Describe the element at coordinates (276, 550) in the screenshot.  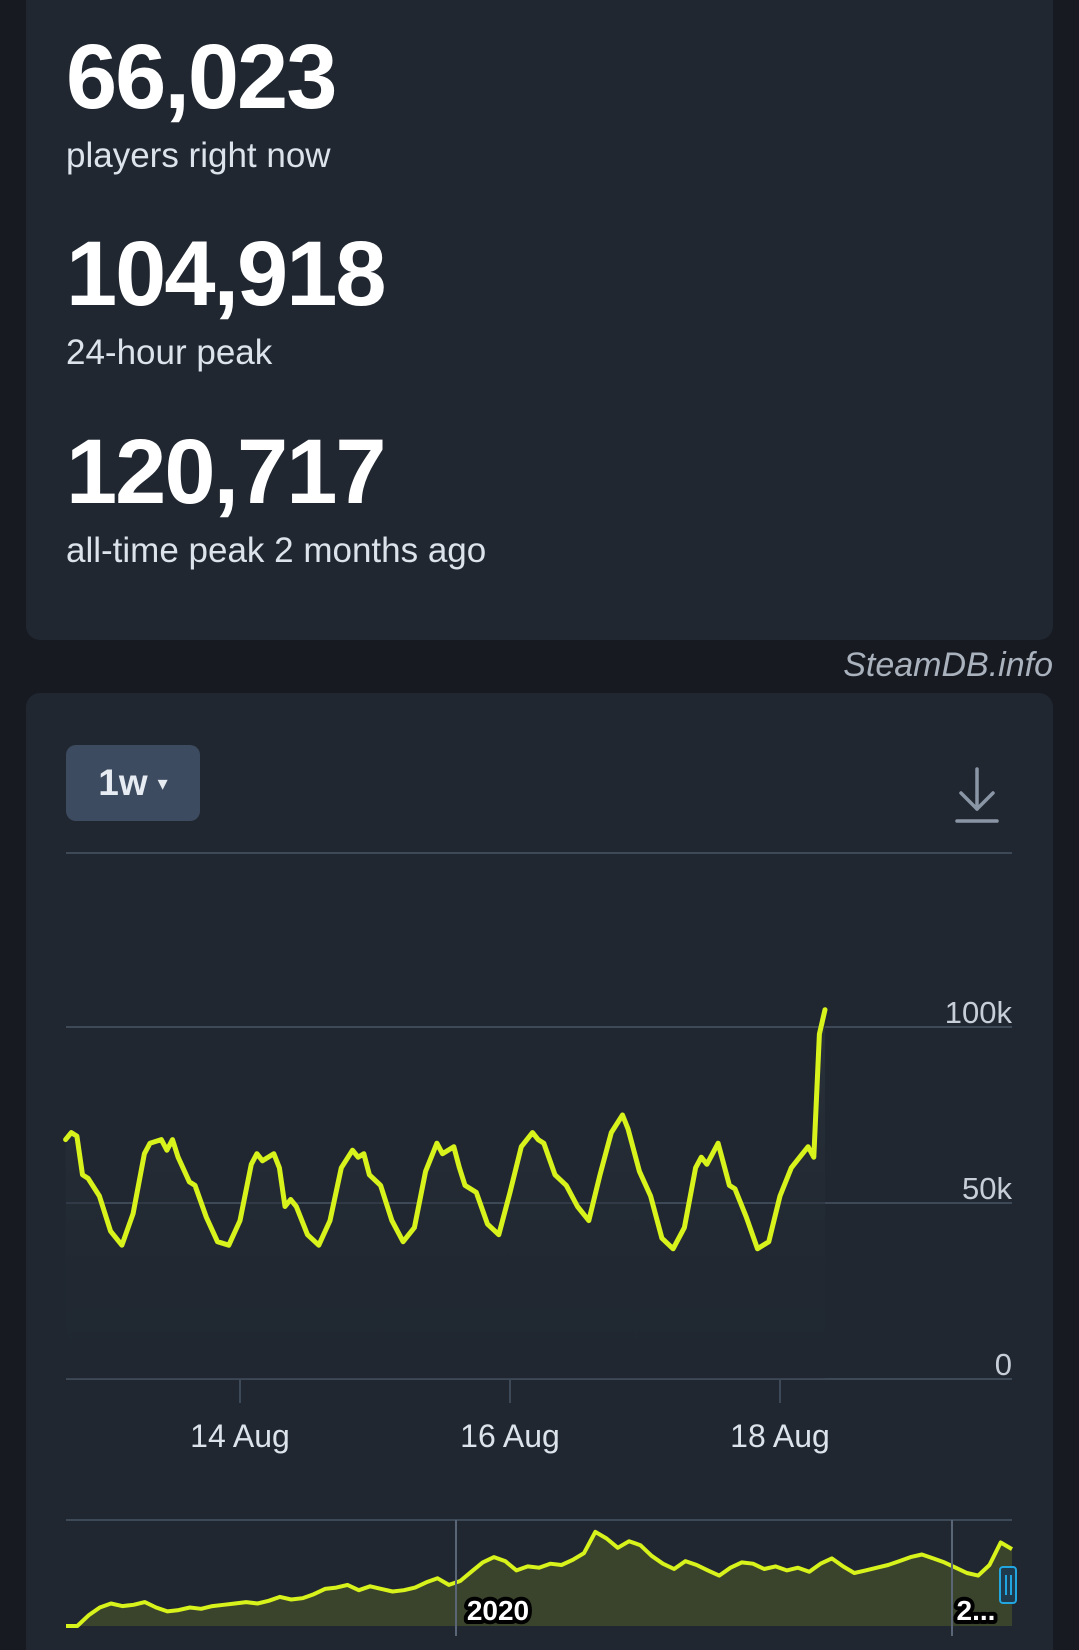
I see `all-time-peak-label: all-time peak 2 months ago` at that location.